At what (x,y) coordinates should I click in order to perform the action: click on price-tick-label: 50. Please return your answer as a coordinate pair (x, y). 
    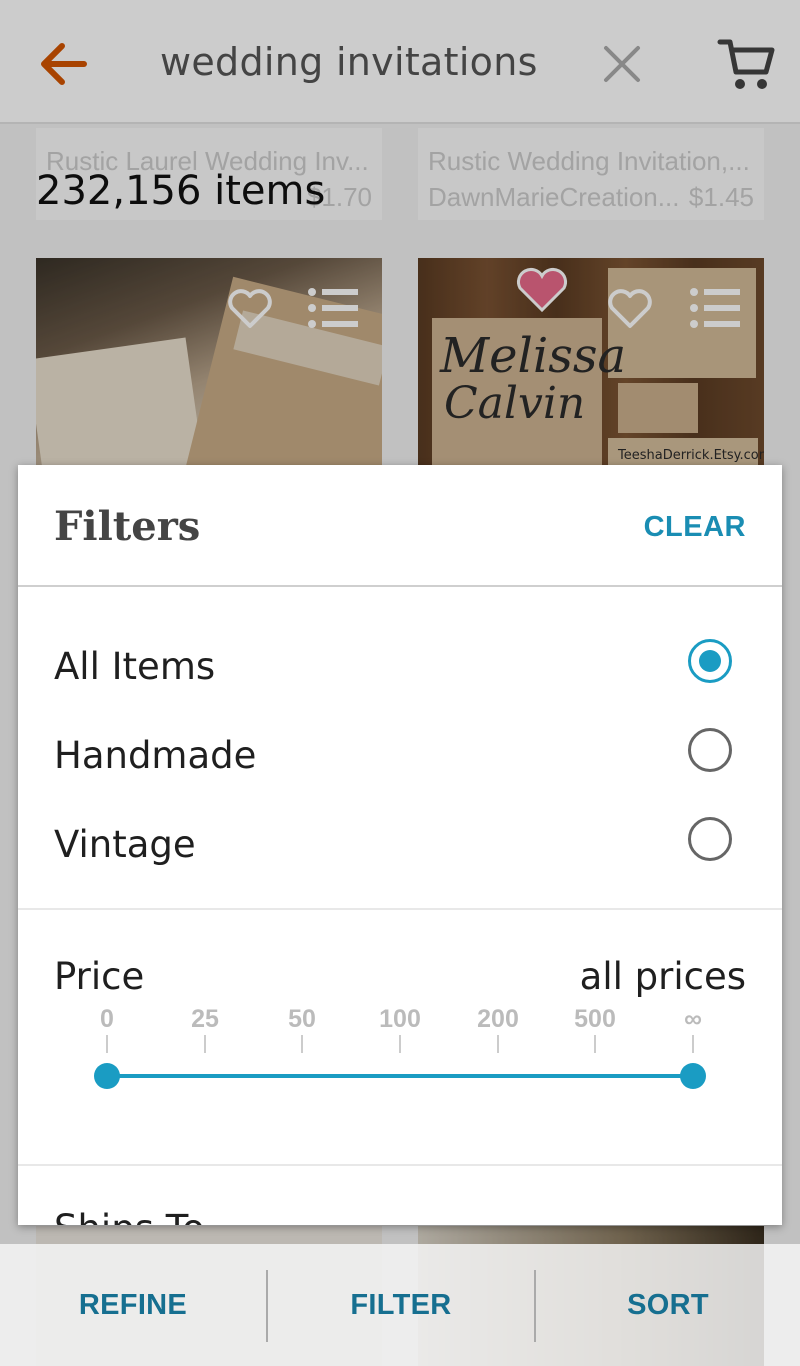
    Looking at the image, I should click on (302, 1019).